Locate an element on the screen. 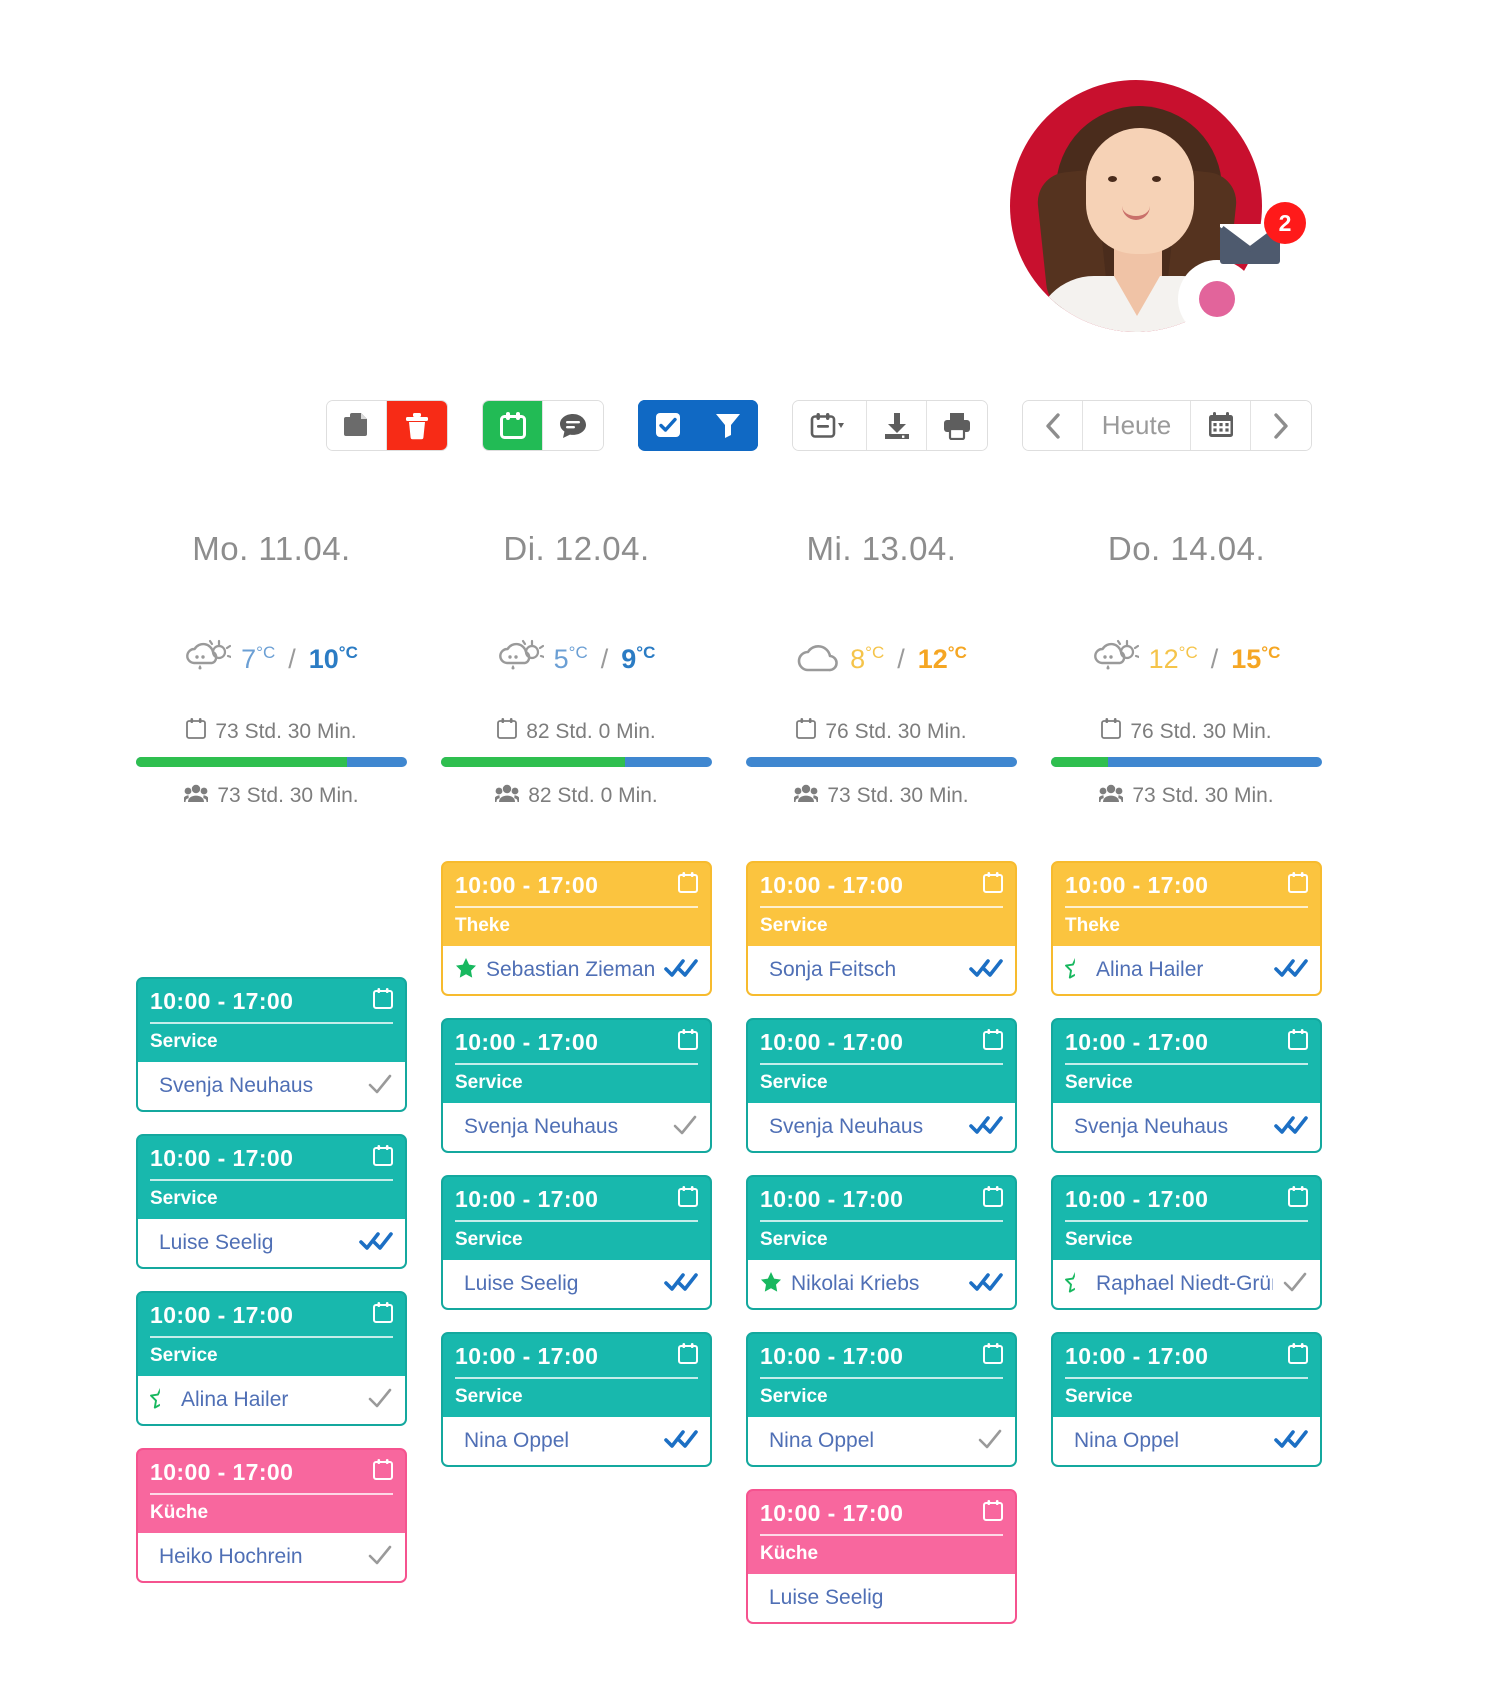 This screenshot has height=1688, width=1500. shift-card-footer: Heiko Hochrein is located at coordinates (271, 1557).